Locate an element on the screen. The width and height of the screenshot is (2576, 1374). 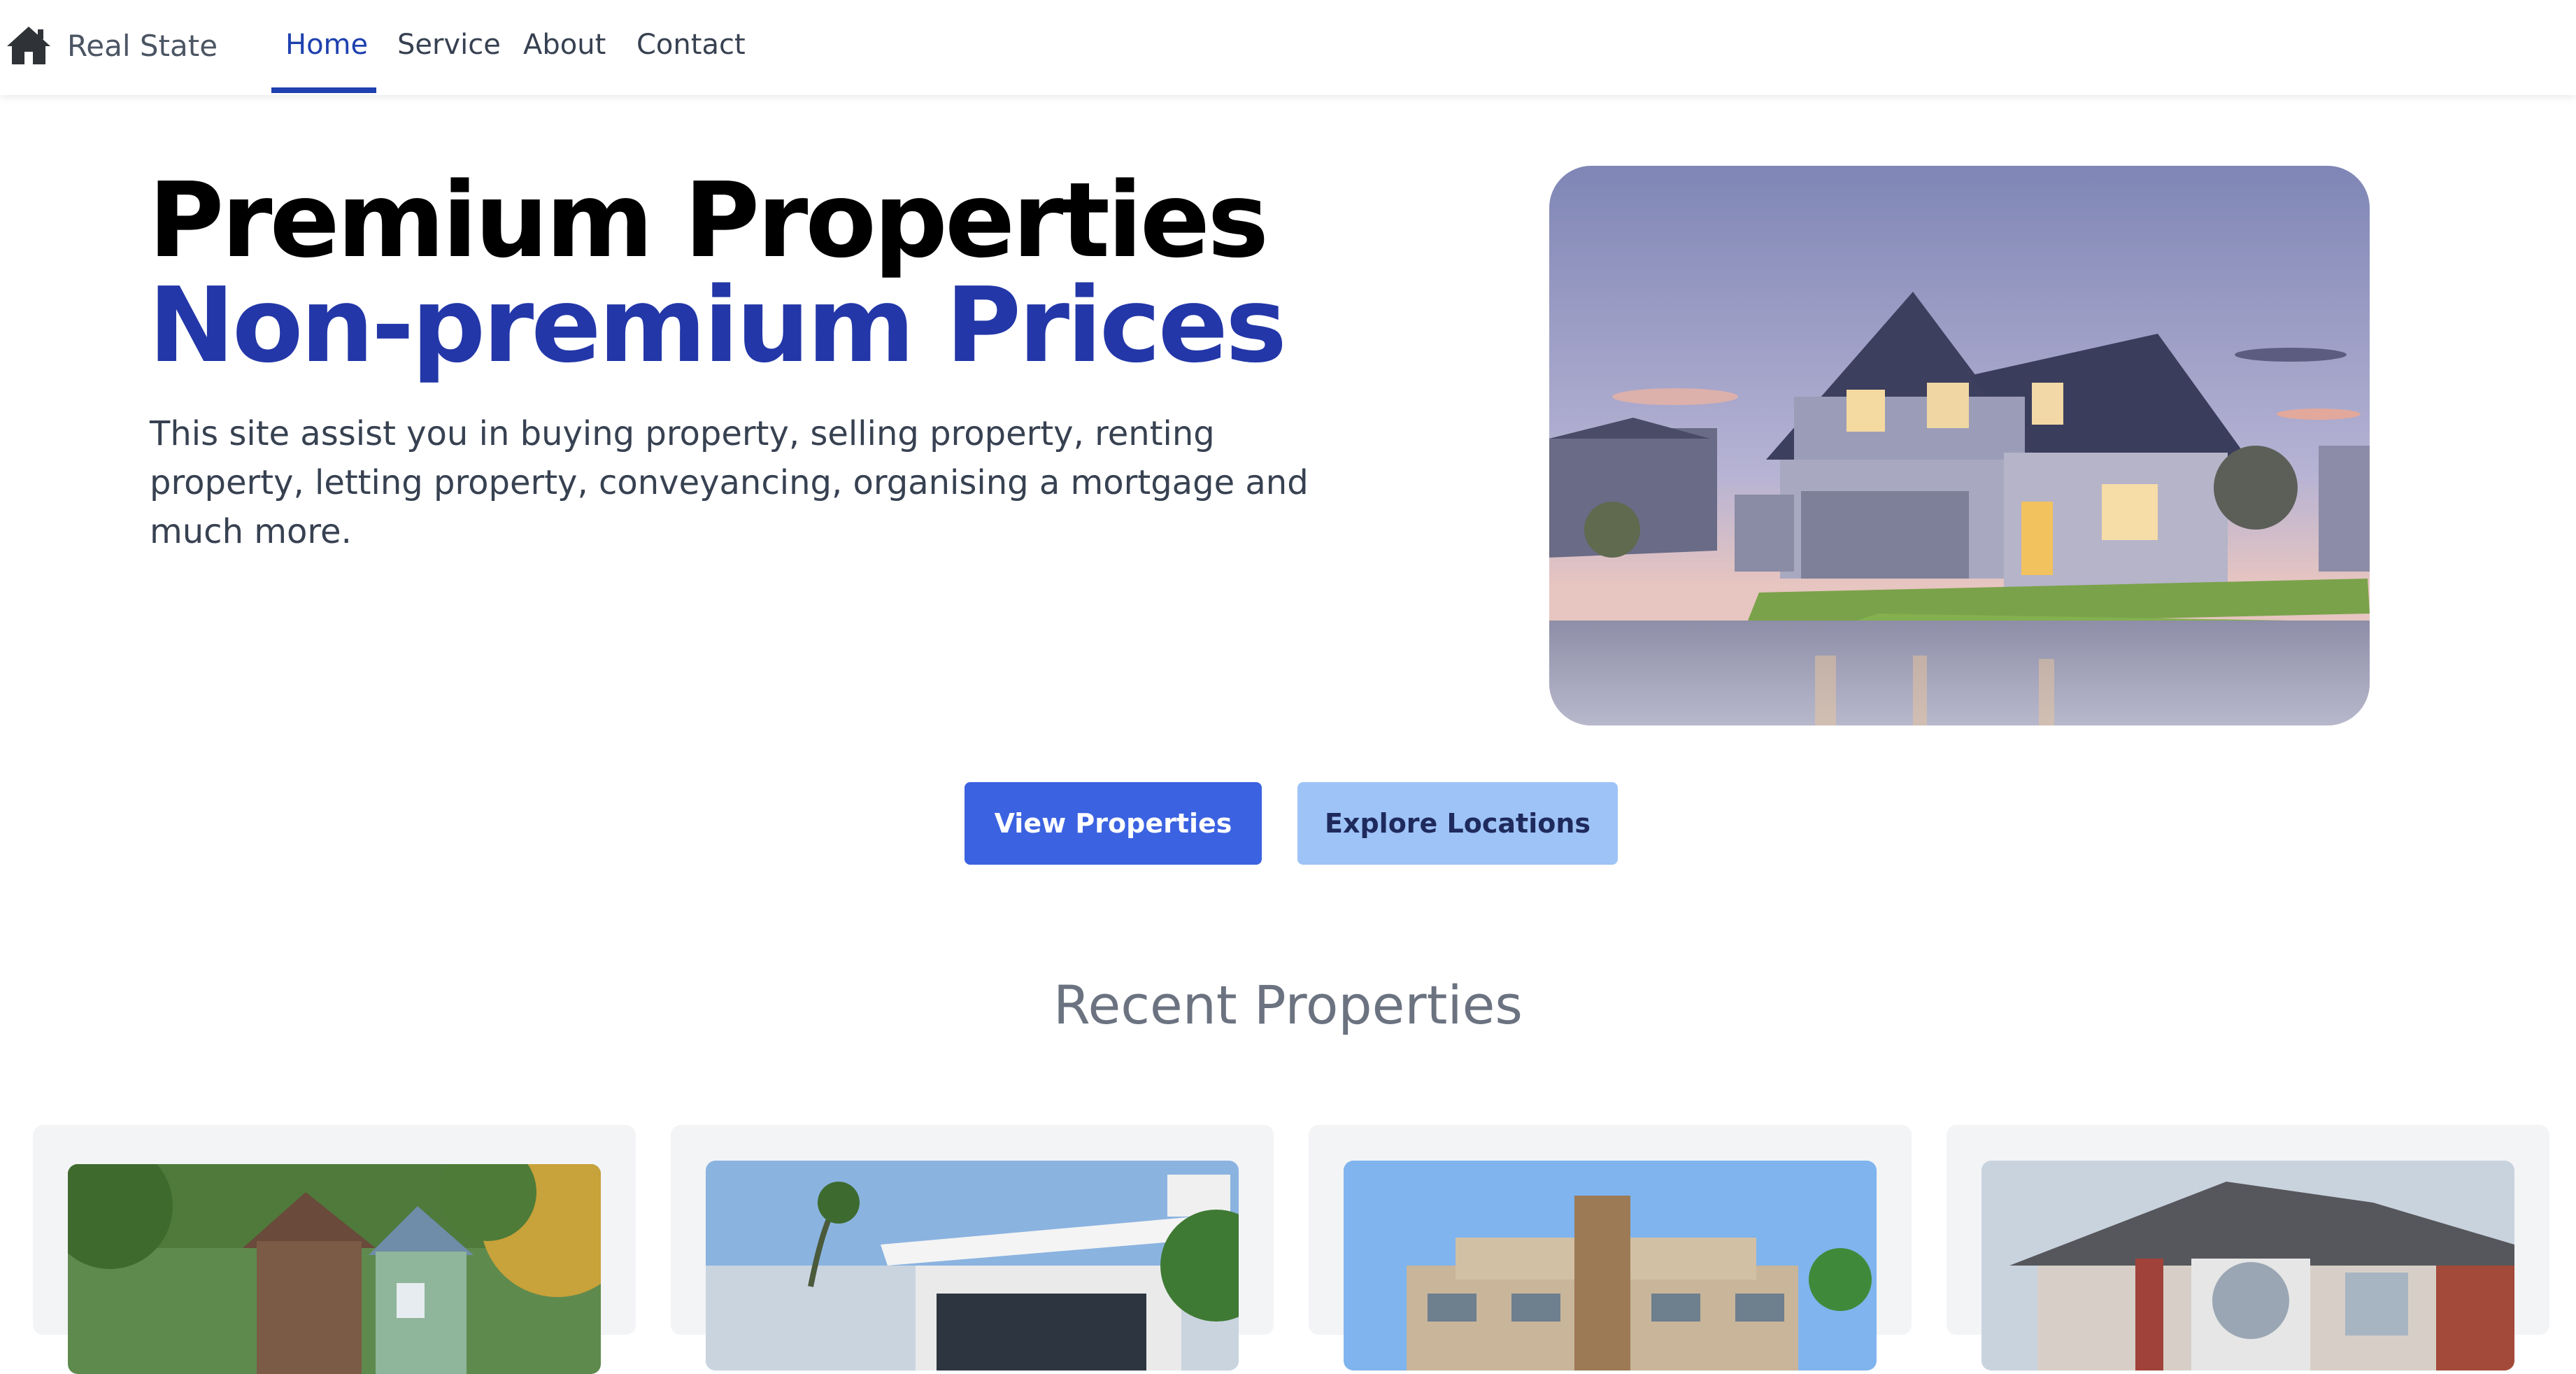
nav-about: About is located at coordinates (564, 47).